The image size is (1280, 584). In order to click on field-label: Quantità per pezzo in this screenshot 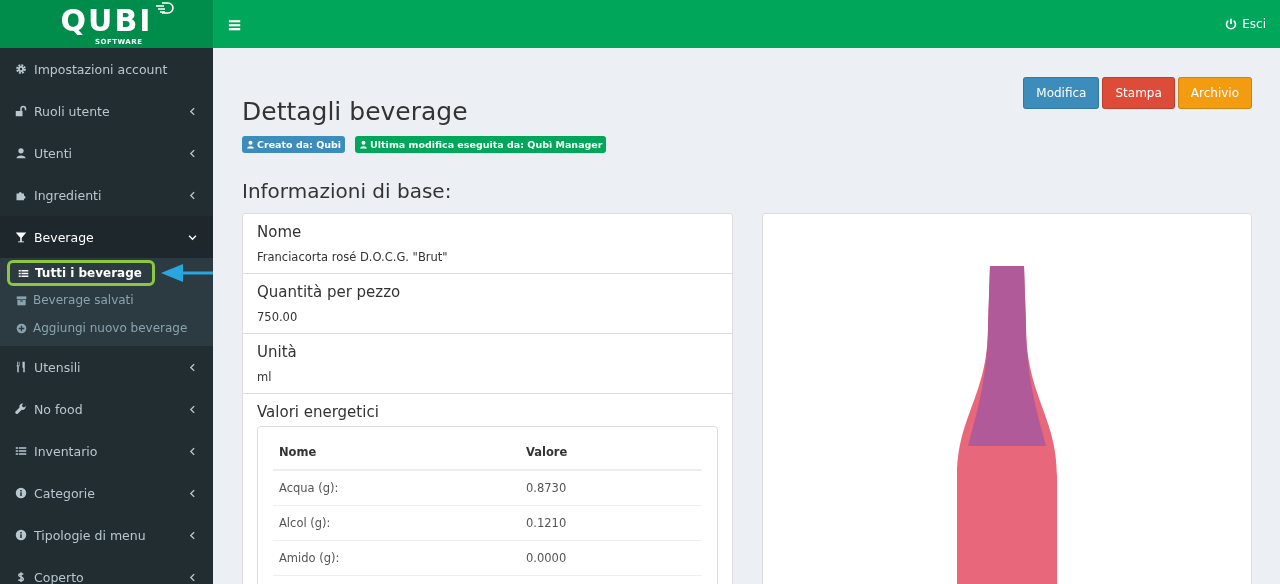, I will do `click(329, 292)`.